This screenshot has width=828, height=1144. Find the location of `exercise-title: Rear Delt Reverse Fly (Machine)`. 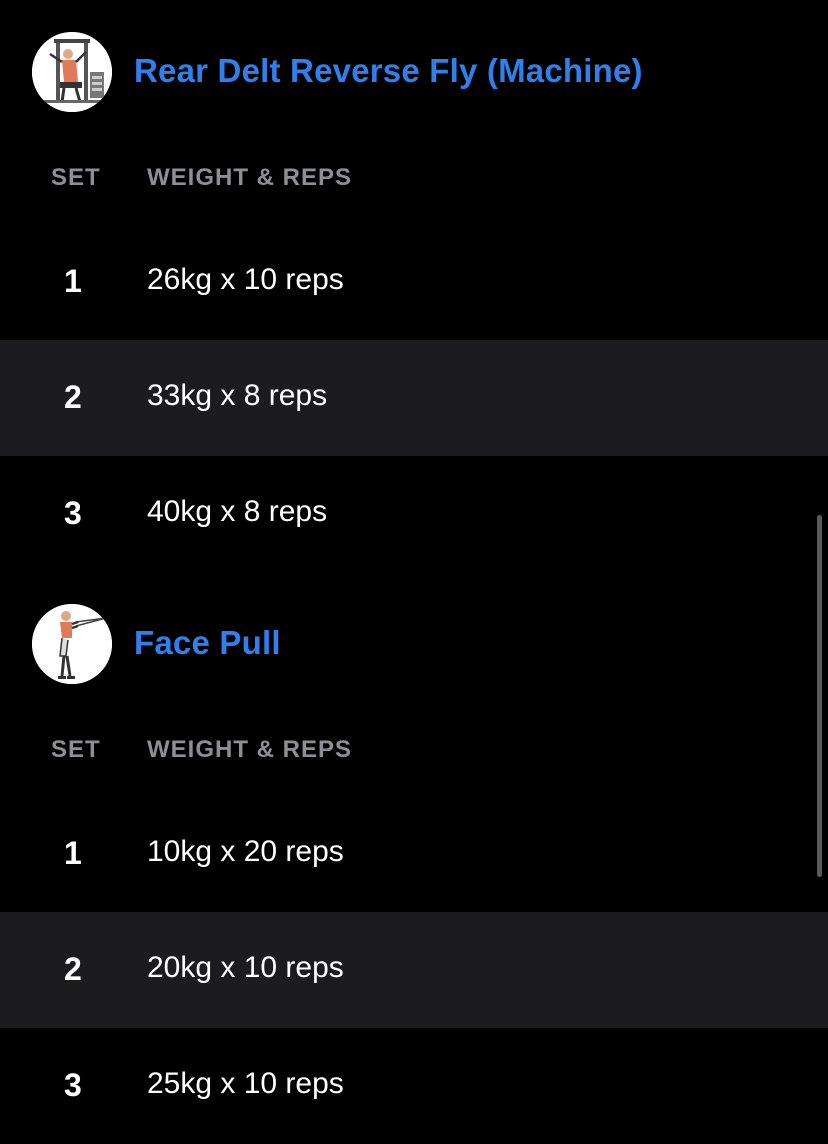

exercise-title: Rear Delt Reverse Fly (Machine) is located at coordinates (388, 71).